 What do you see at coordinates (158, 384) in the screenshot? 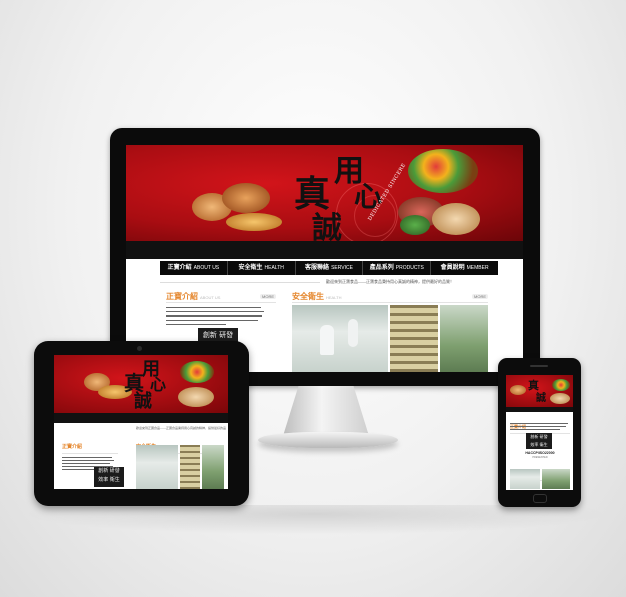
I see `calligraphy-char: 心` at bounding box center [158, 384].